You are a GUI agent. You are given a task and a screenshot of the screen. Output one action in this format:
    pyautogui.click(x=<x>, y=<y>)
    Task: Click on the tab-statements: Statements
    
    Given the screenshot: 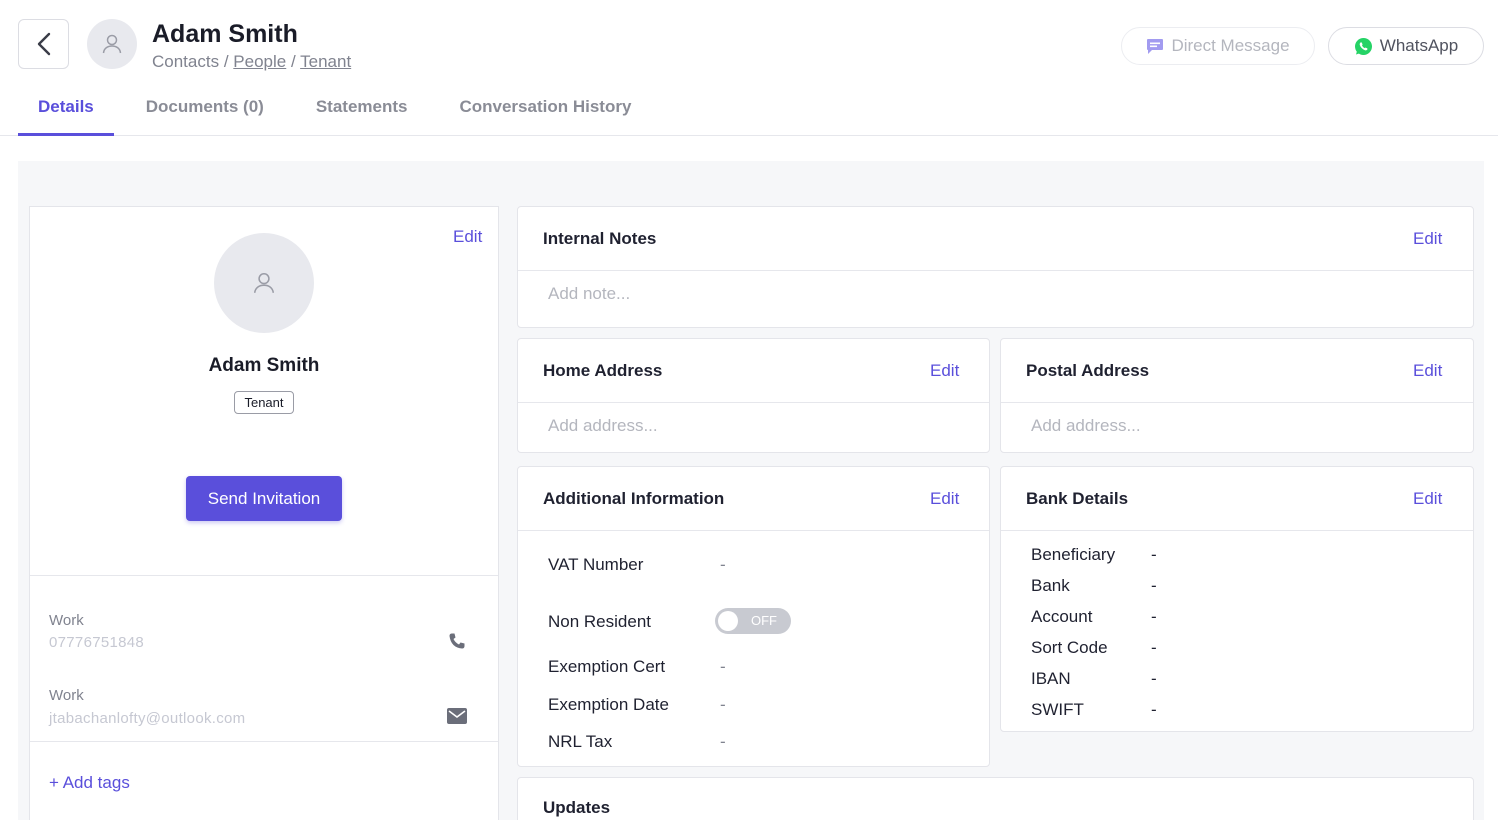 What is the action you would take?
    pyautogui.click(x=362, y=112)
    